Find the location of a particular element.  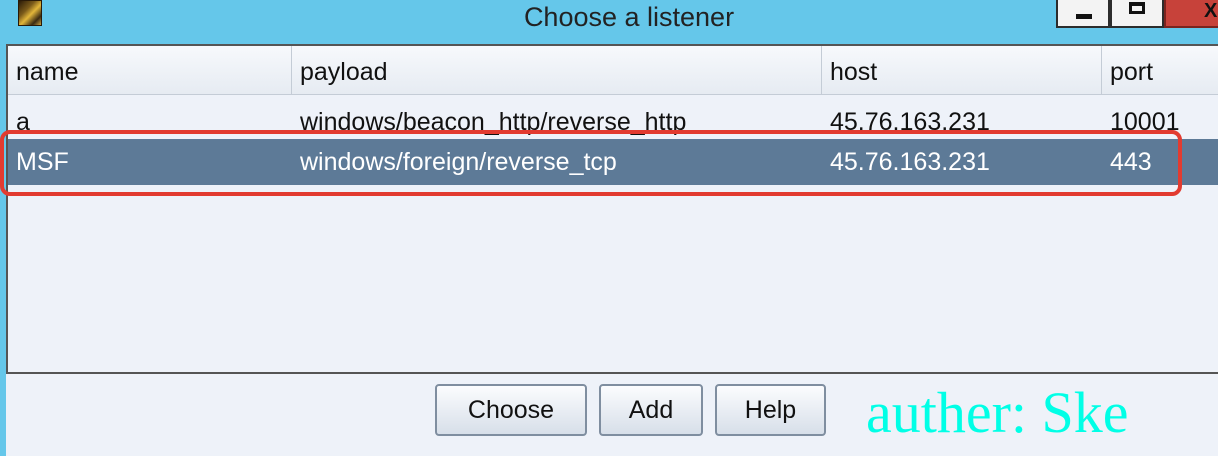

watermark-text: auther: Ske is located at coordinates (997, 412).